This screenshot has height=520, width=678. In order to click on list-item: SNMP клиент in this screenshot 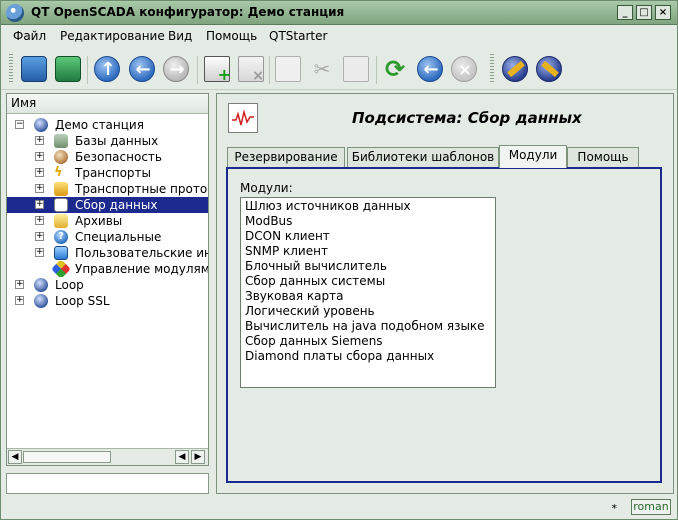, I will do `click(286, 251)`.